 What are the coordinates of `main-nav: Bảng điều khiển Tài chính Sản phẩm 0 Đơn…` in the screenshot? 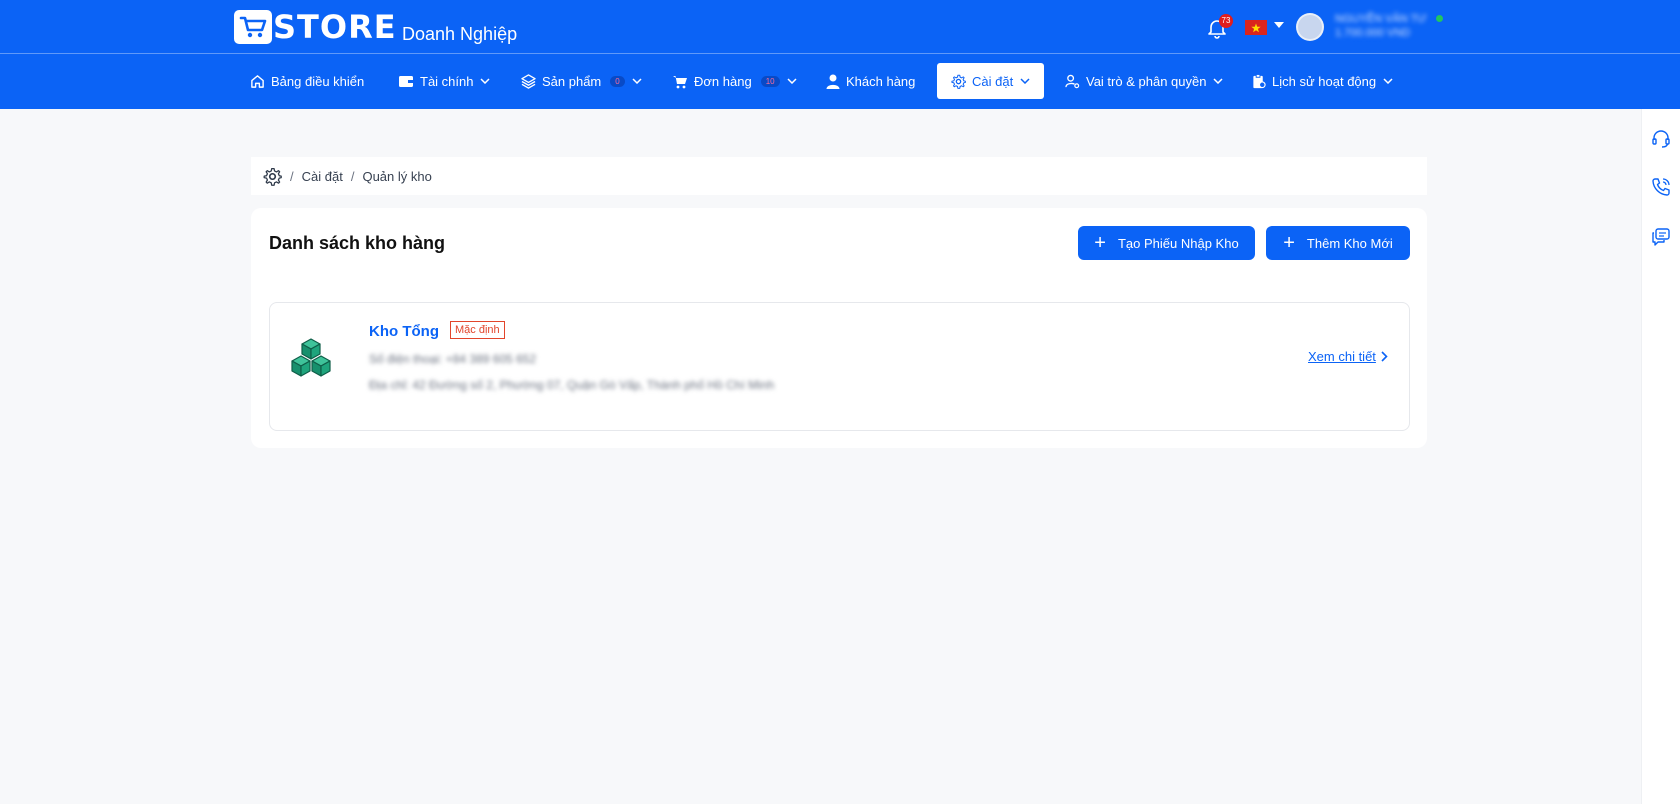 It's located at (840, 81).